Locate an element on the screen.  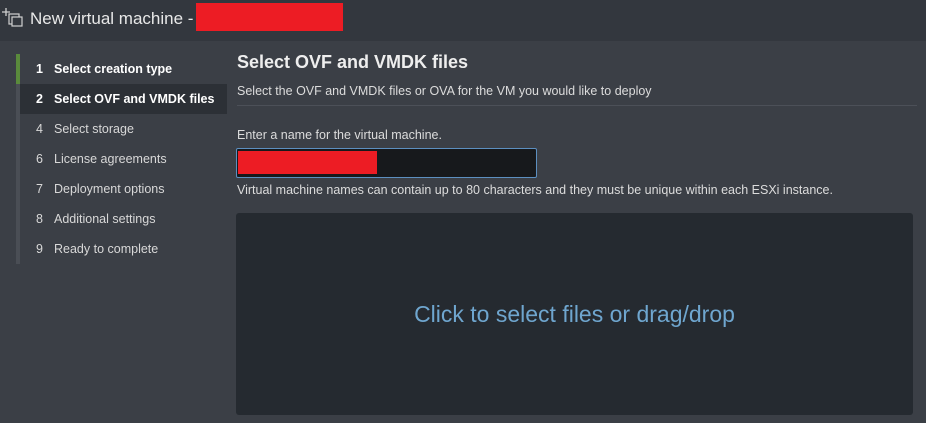
page-title: Select OVF and VMDK files is located at coordinates (353, 62).